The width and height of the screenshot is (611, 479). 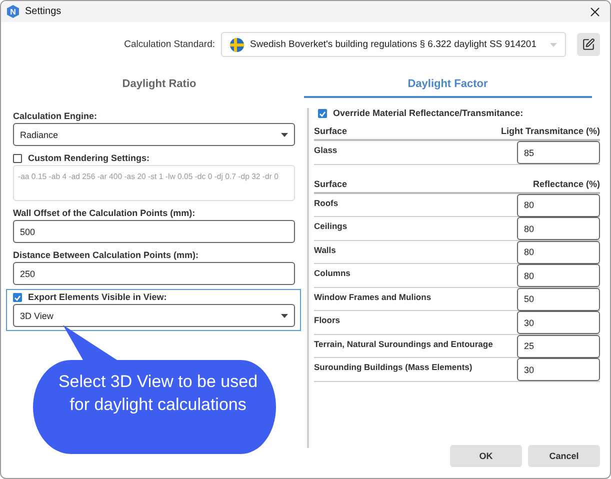 I want to click on surface-label: Walls, so click(x=325, y=249).